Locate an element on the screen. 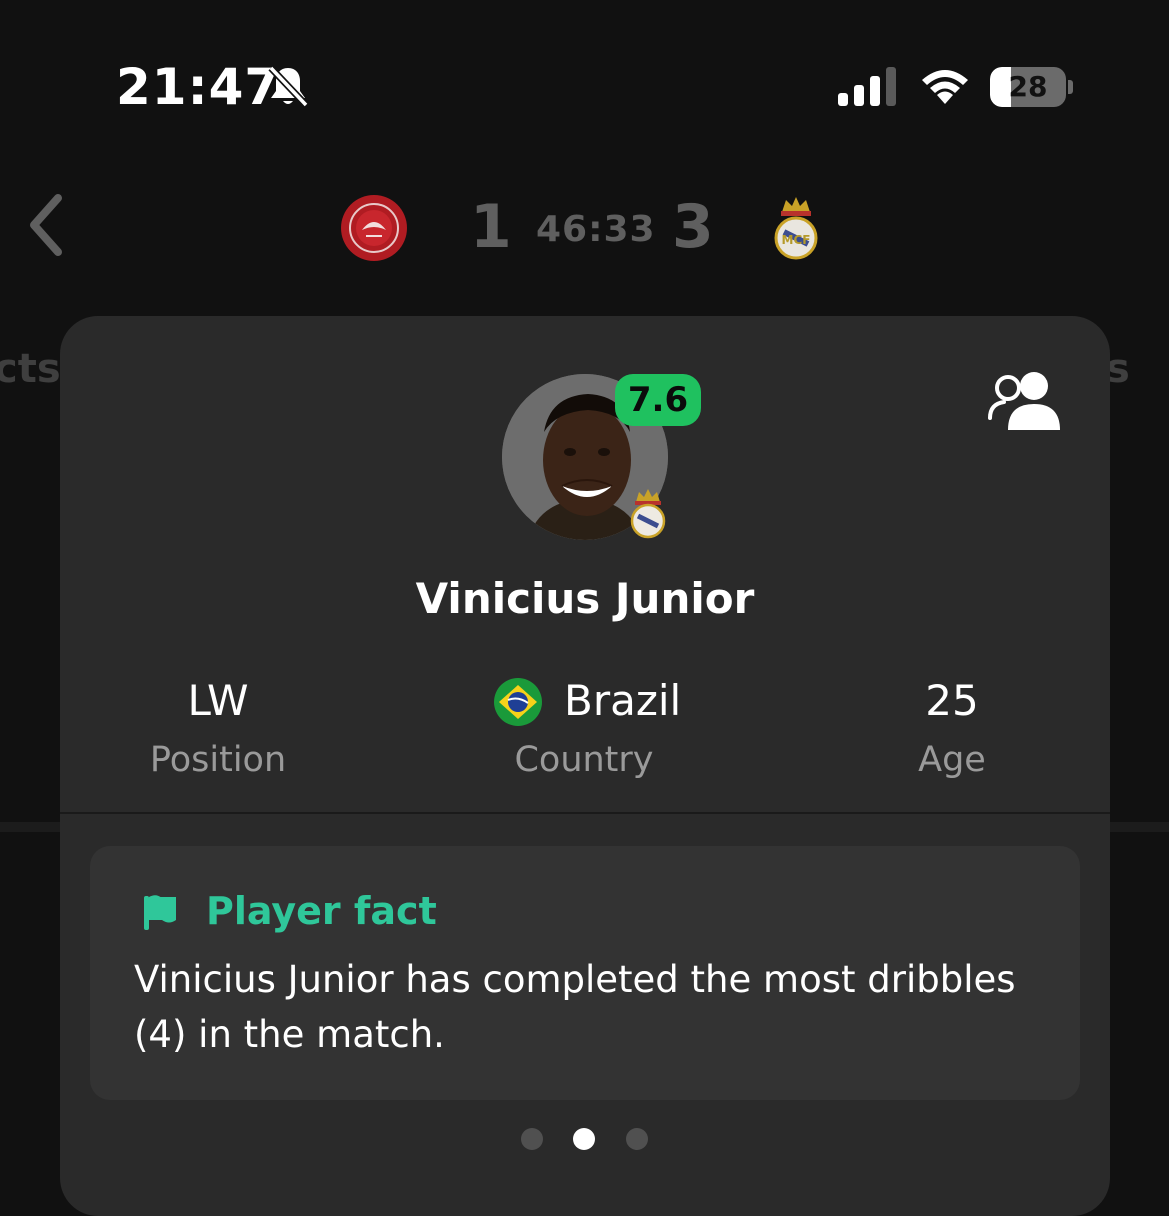 The height and width of the screenshot is (1216, 1169). brazil-flag-icon is located at coordinates (518, 702).